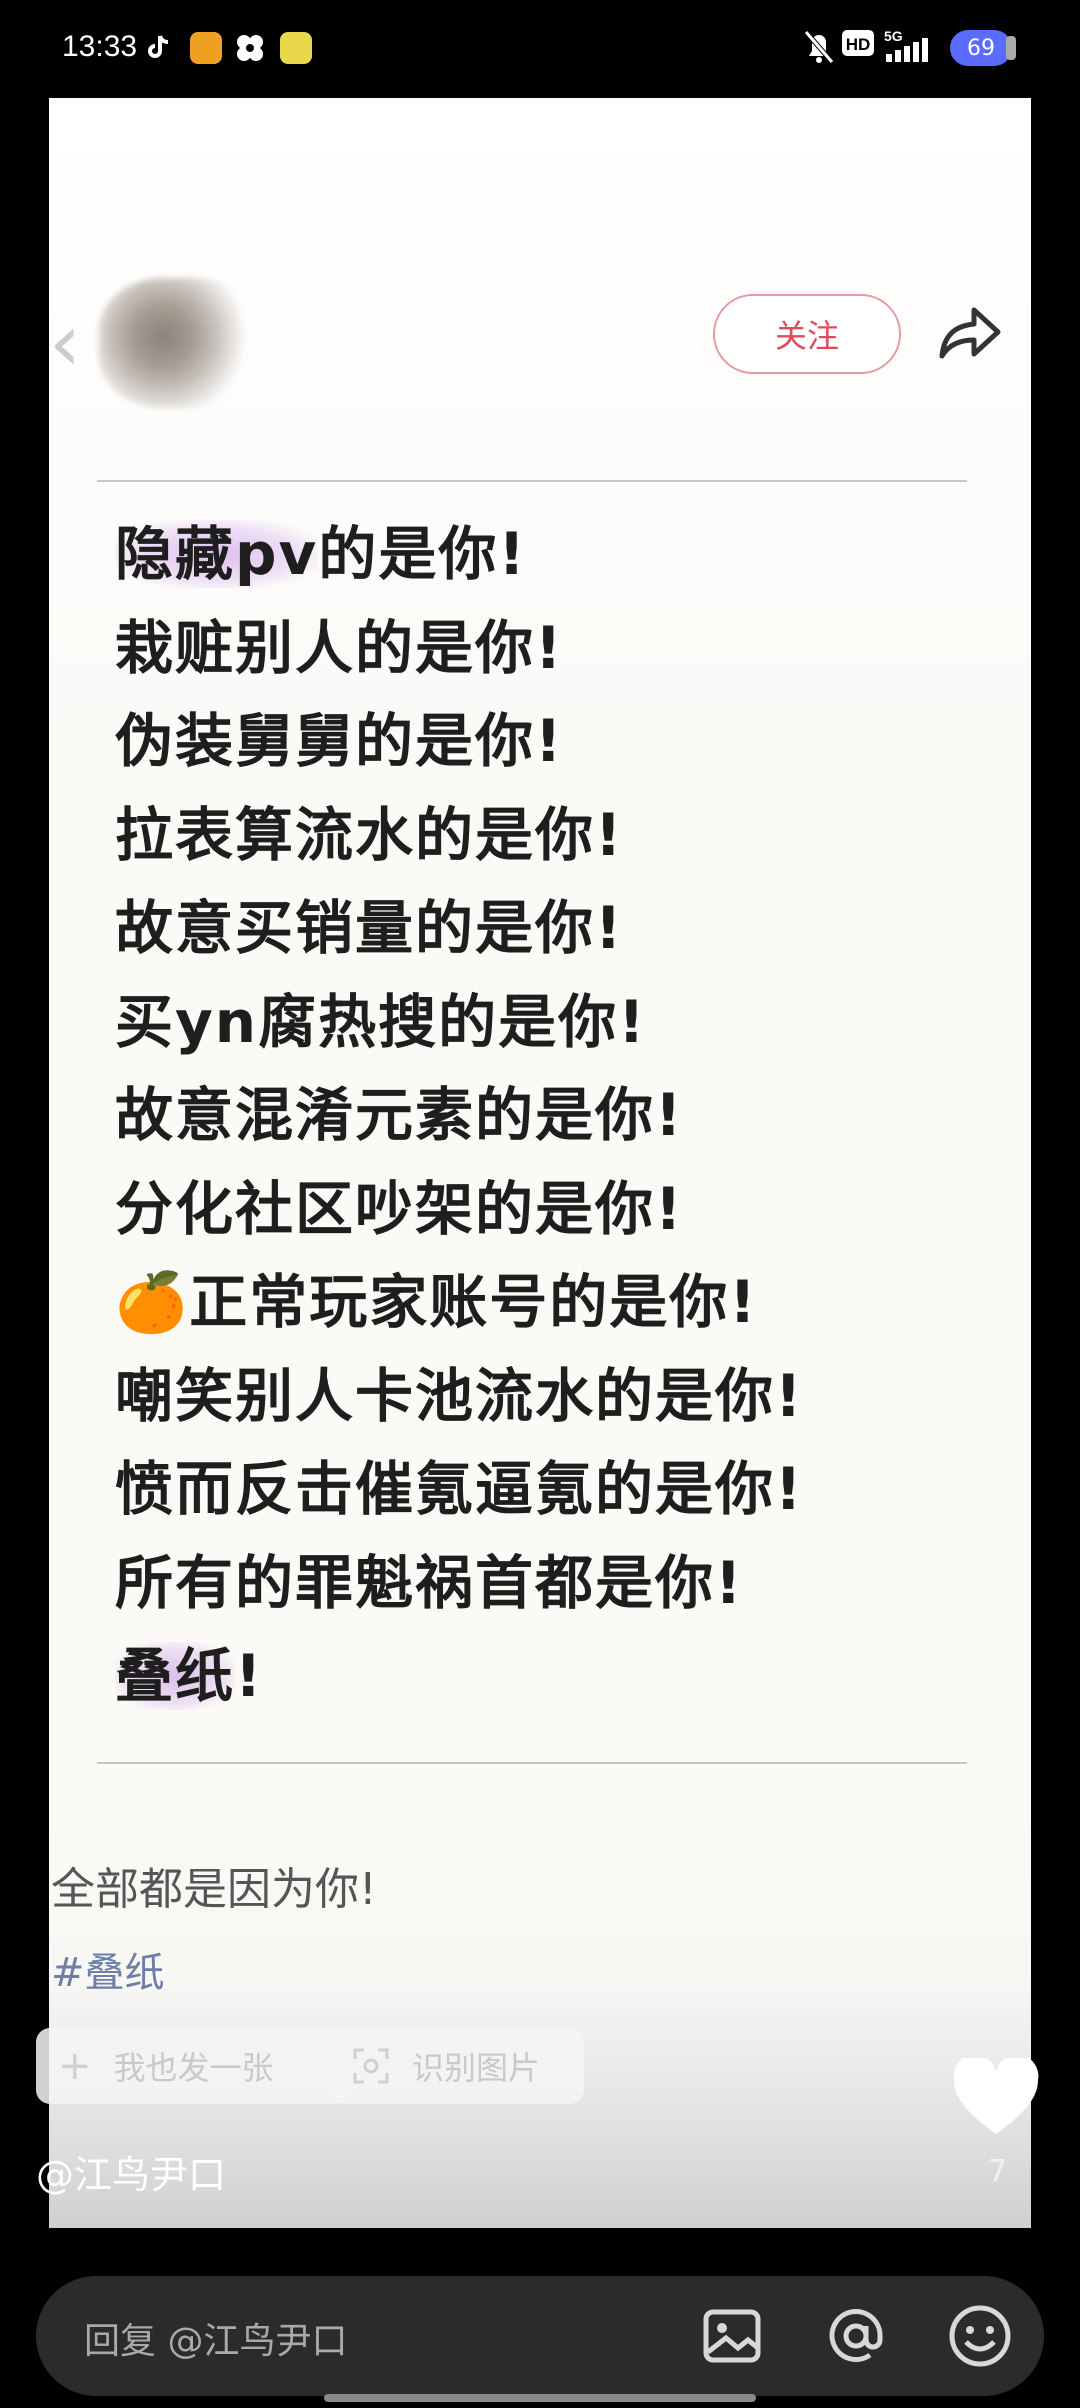 This screenshot has width=1080, height=2408. Describe the element at coordinates (981, 48) in the screenshot. I see `battery-indicator: 69` at that location.